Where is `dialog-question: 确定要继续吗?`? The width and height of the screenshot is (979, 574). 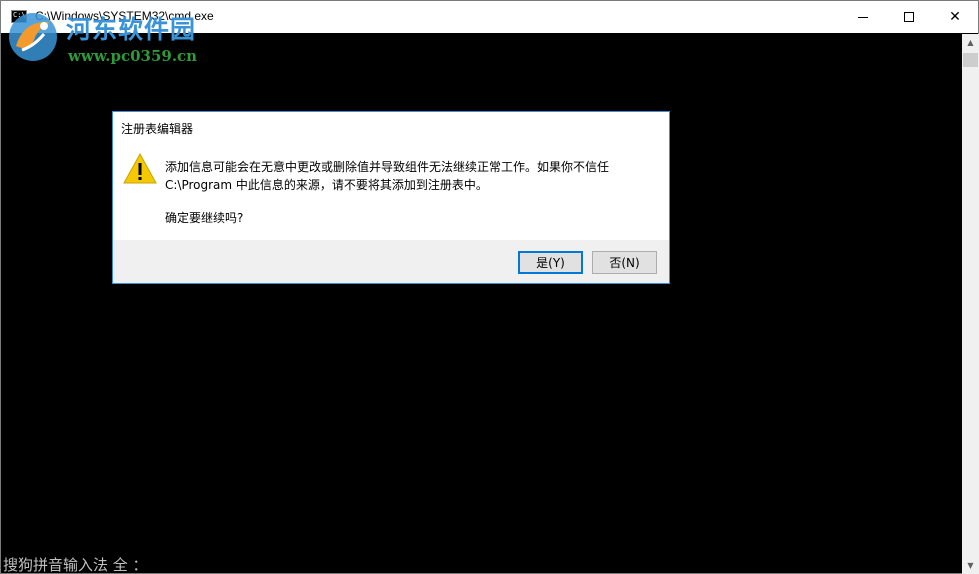 dialog-question: 确定要继续吗? is located at coordinates (204, 218).